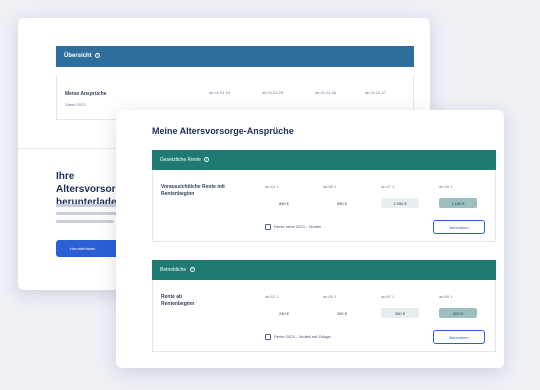  What do you see at coordinates (78, 56) in the screenshot?
I see `overview-section-title: Übersicht` at bounding box center [78, 56].